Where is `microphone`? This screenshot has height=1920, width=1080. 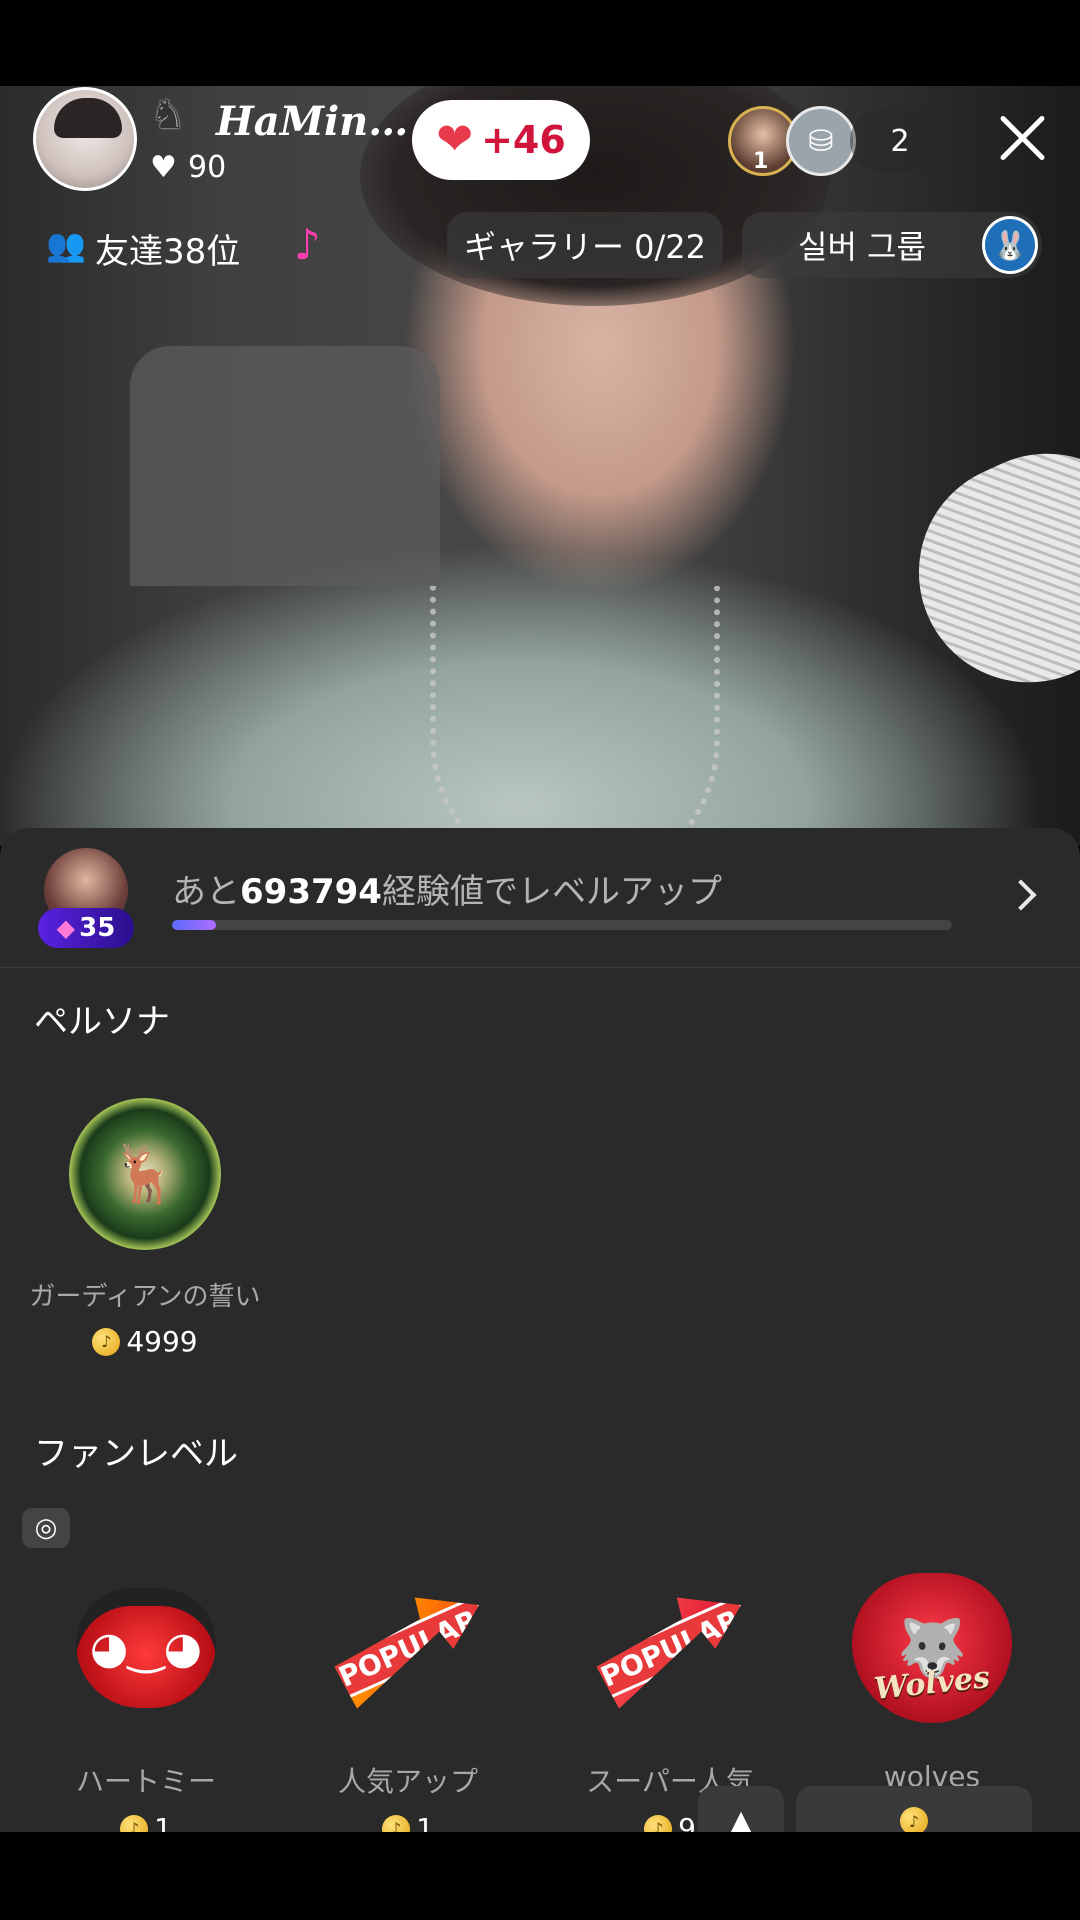
microphone is located at coordinates (981, 568).